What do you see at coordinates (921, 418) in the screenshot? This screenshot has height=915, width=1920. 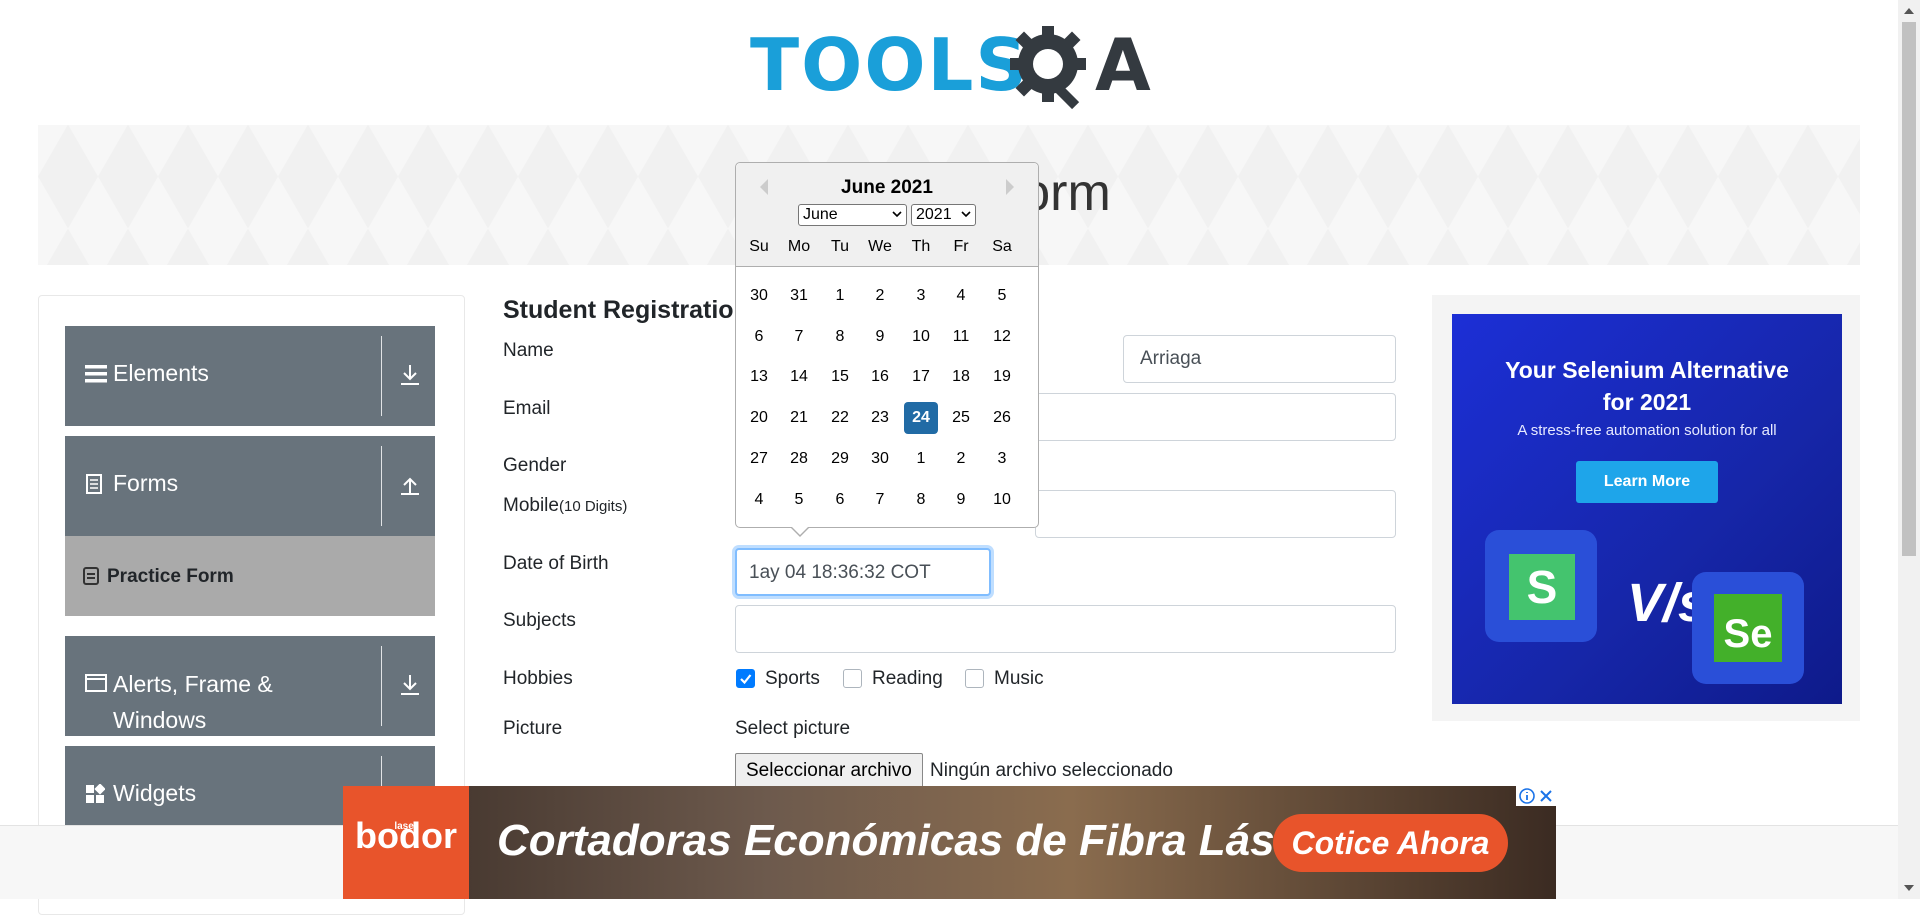 I see `calendar-day: 24` at bounding box center [921, 418].